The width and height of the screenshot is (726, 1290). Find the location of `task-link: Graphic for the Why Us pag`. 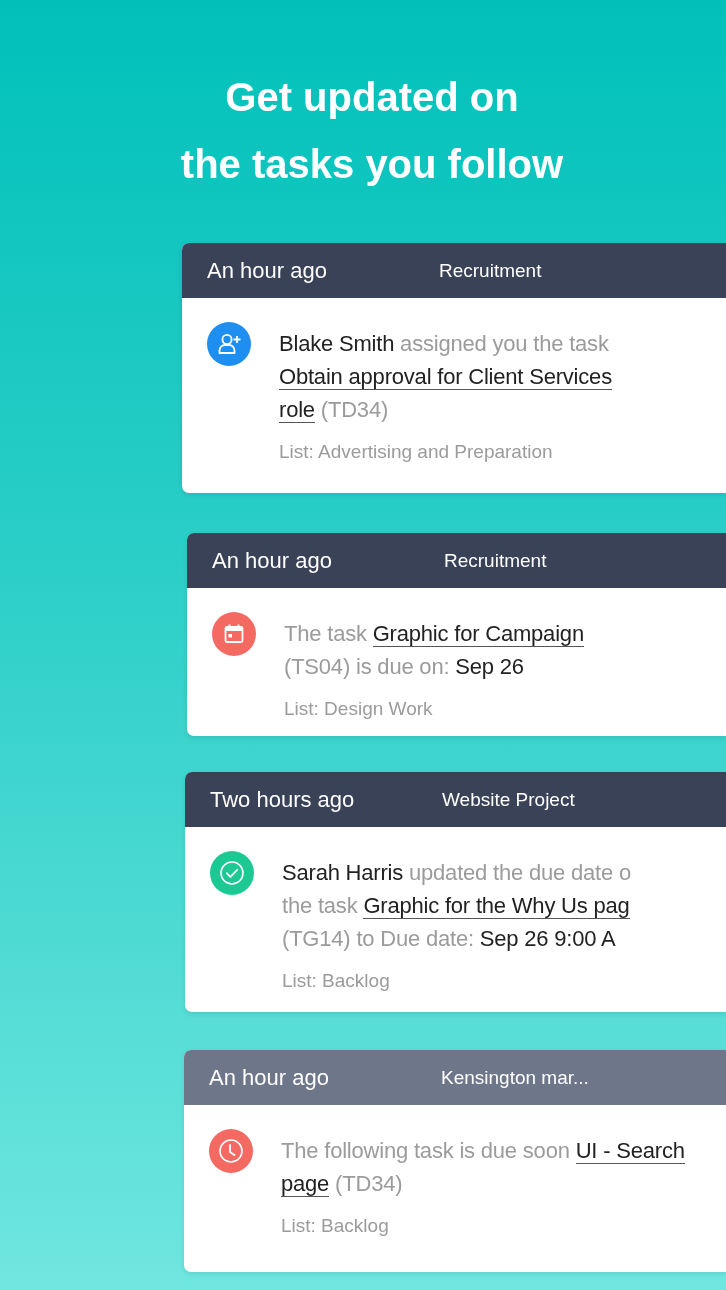

task-link: Graphic for the Why Us pag is located at coordinates (496, 906).